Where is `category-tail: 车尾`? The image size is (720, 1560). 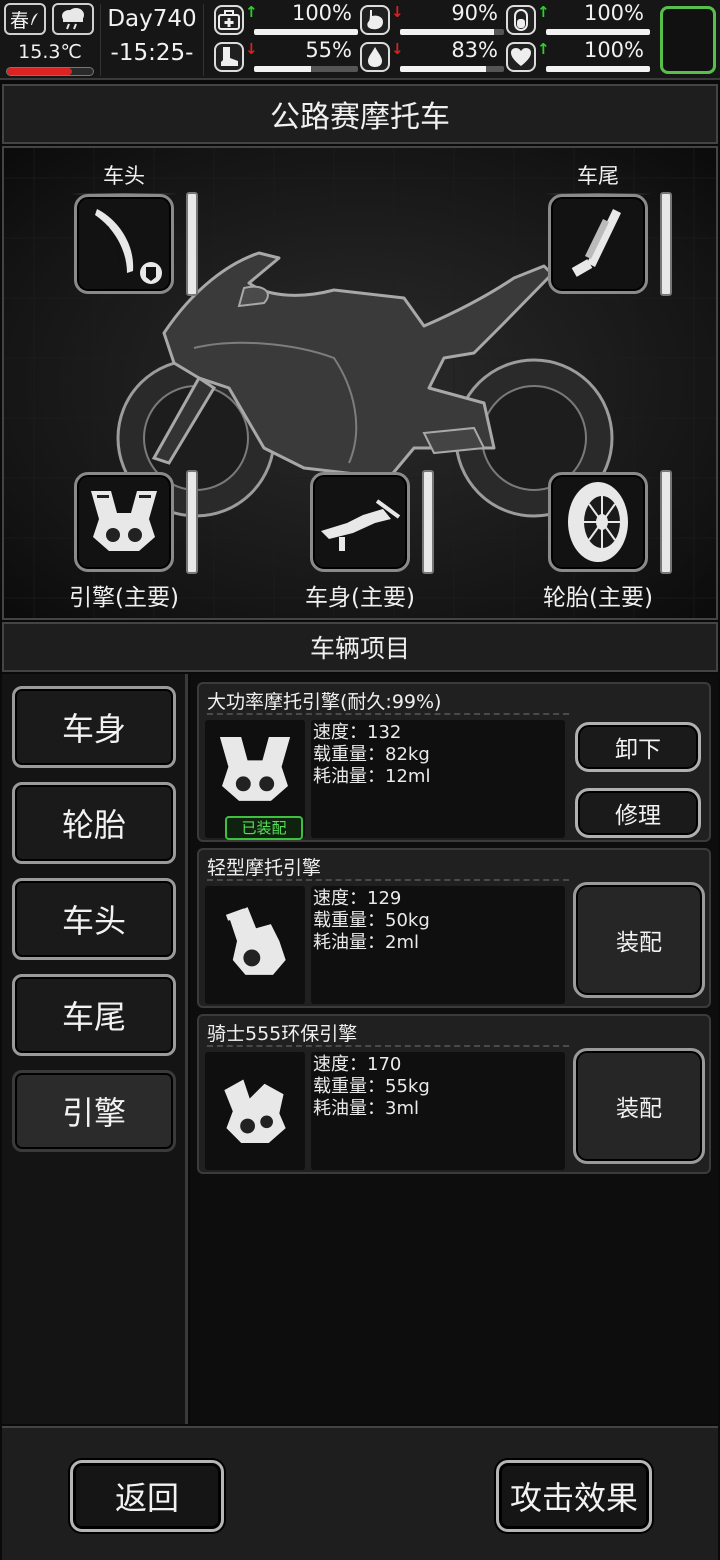 category-tail: 车尾 is located at coordinates (94, 1015).